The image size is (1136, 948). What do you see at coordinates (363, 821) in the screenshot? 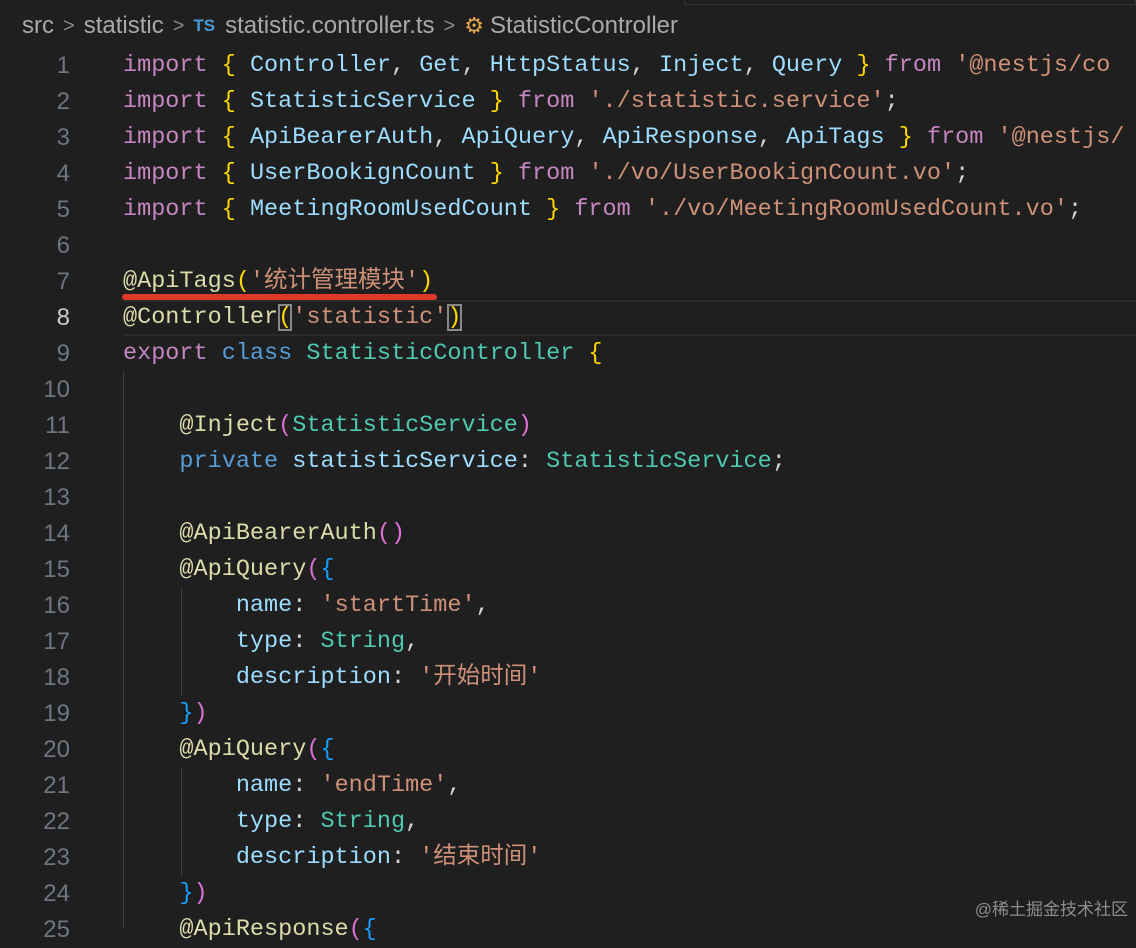
I see `token-cls: String` at bounding box center [363, 821].